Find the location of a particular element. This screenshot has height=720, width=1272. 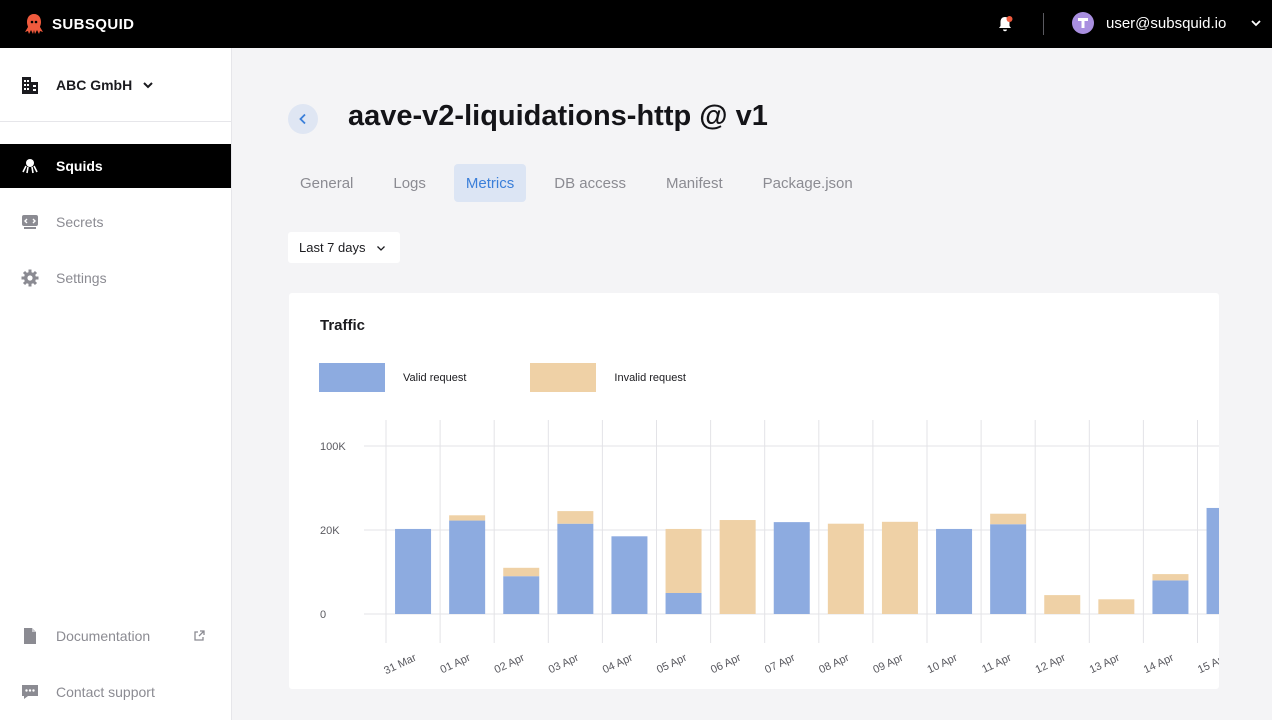

avatar-pattern-icon is located at coordinates (1083, 23).